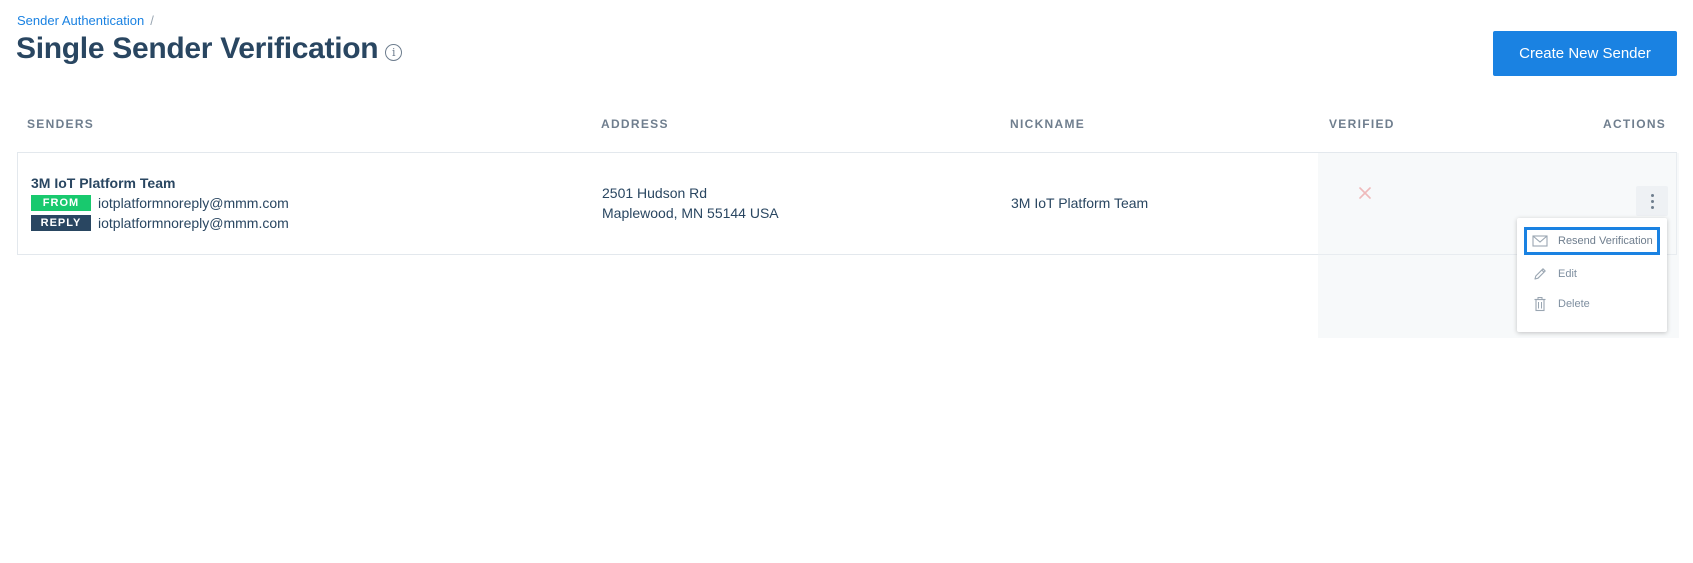  Describe the element at coordinates (690, 213) in the screenshot. I see `address-line-2: Maplewood, MN 55144 USA` at that location.